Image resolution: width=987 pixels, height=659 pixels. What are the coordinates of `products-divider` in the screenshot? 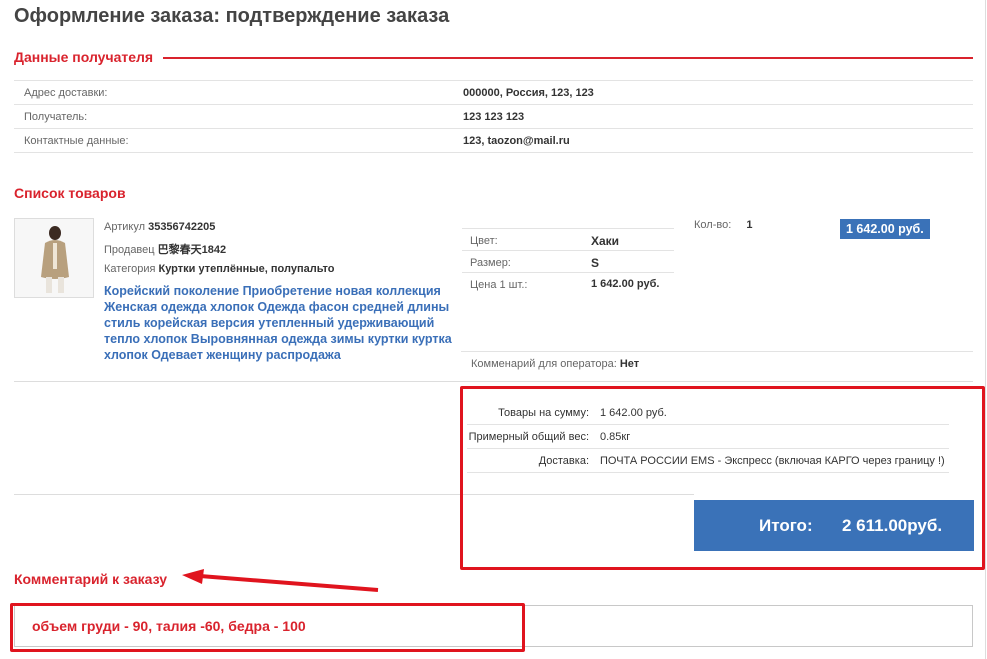 It's located at (493, 381).